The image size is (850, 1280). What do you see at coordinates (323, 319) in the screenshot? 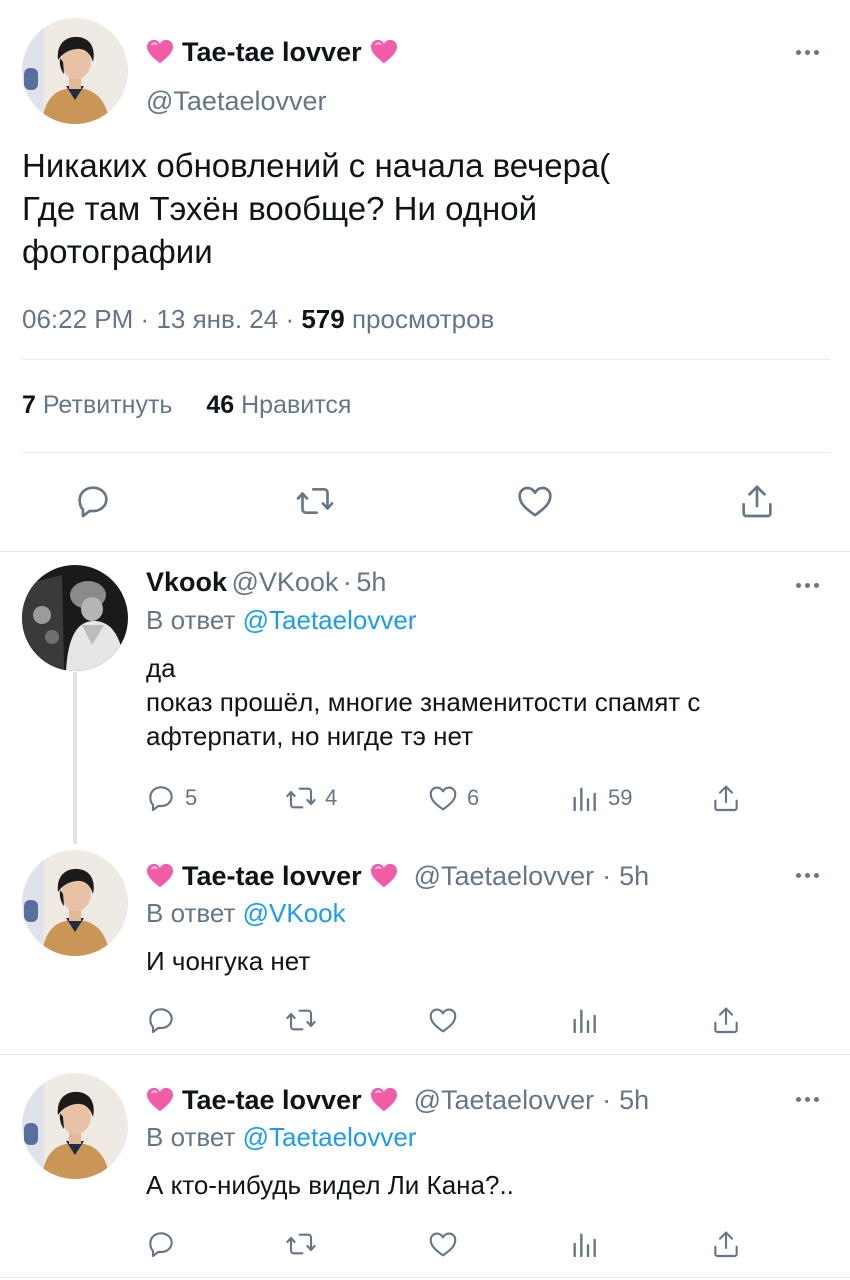
I see `views-count: 579` at bounding box center [323, 319].